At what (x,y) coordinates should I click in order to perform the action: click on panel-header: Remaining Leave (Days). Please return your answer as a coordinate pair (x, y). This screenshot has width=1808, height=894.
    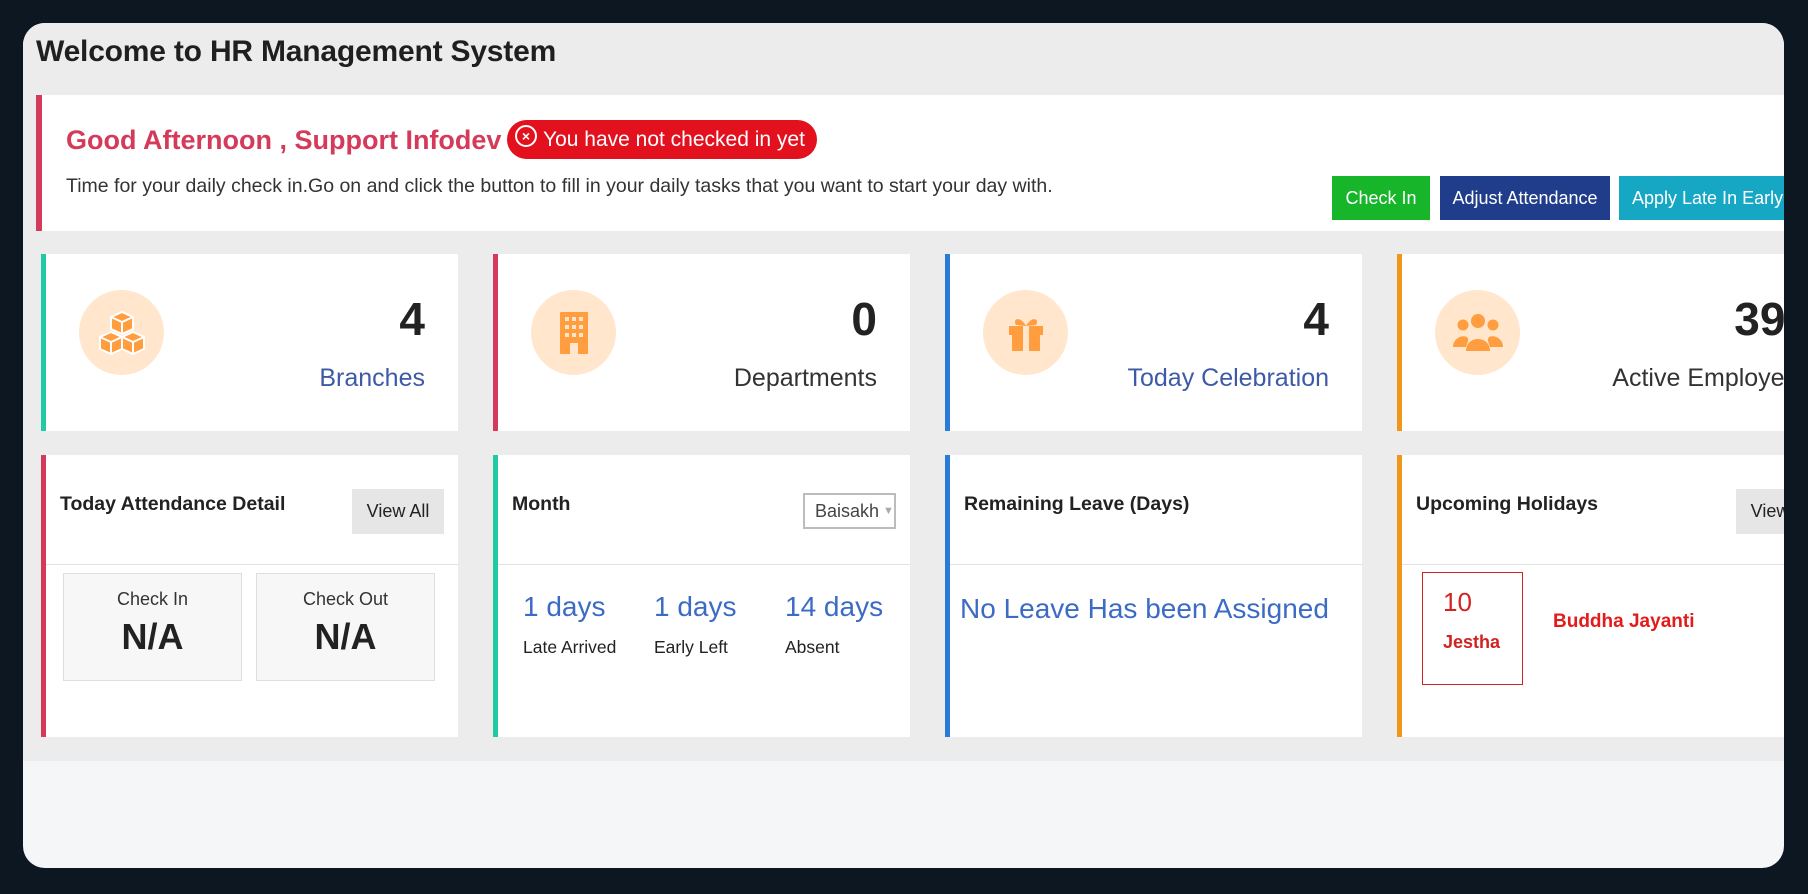
    Looking at the image, I should click on (1156, 510).